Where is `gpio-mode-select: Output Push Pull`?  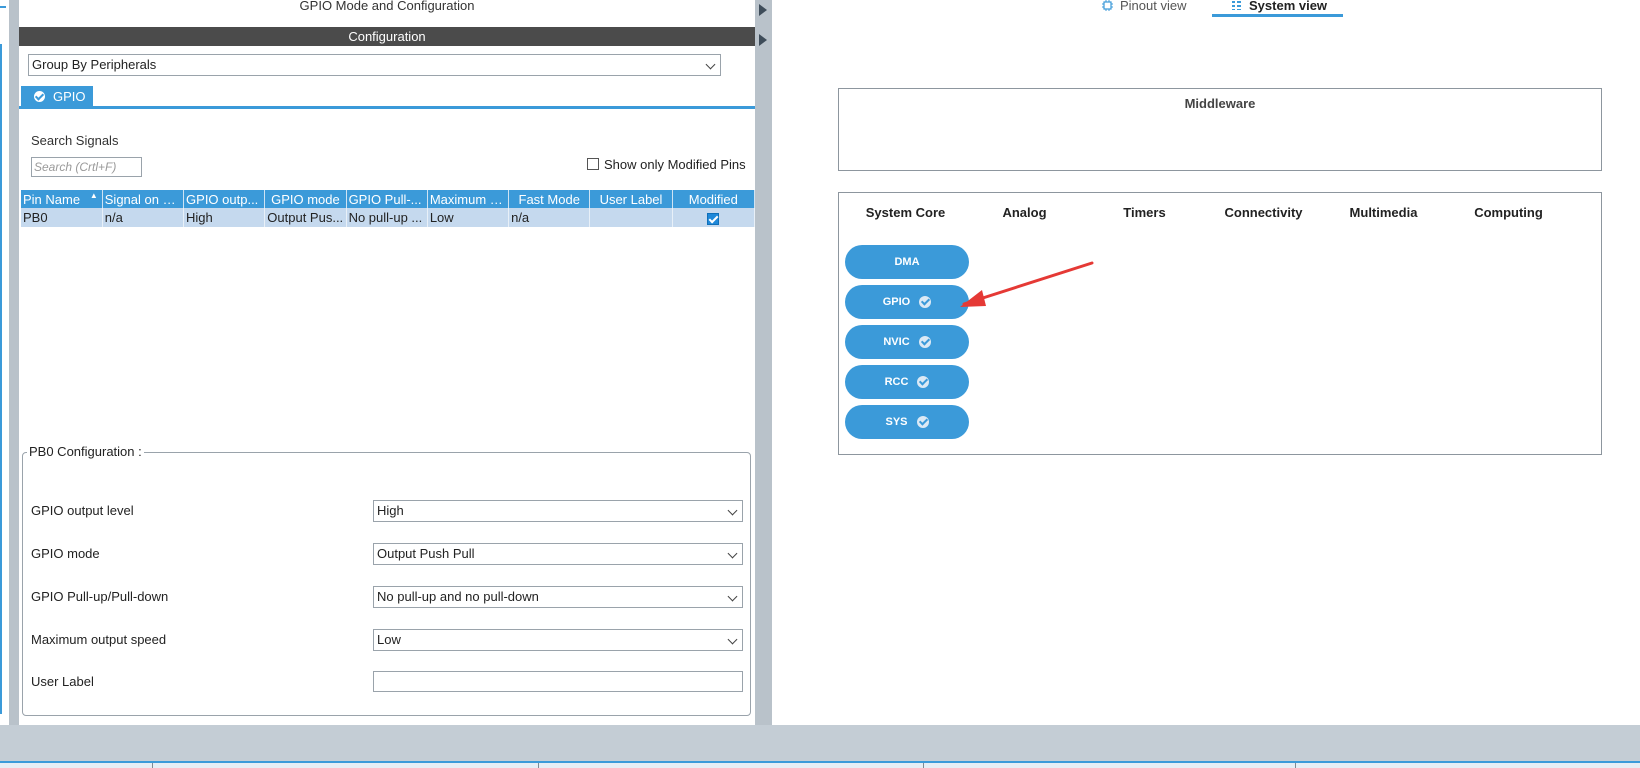 gpio-mode-select: Output Push Pull is located at coordinates (558, 554).